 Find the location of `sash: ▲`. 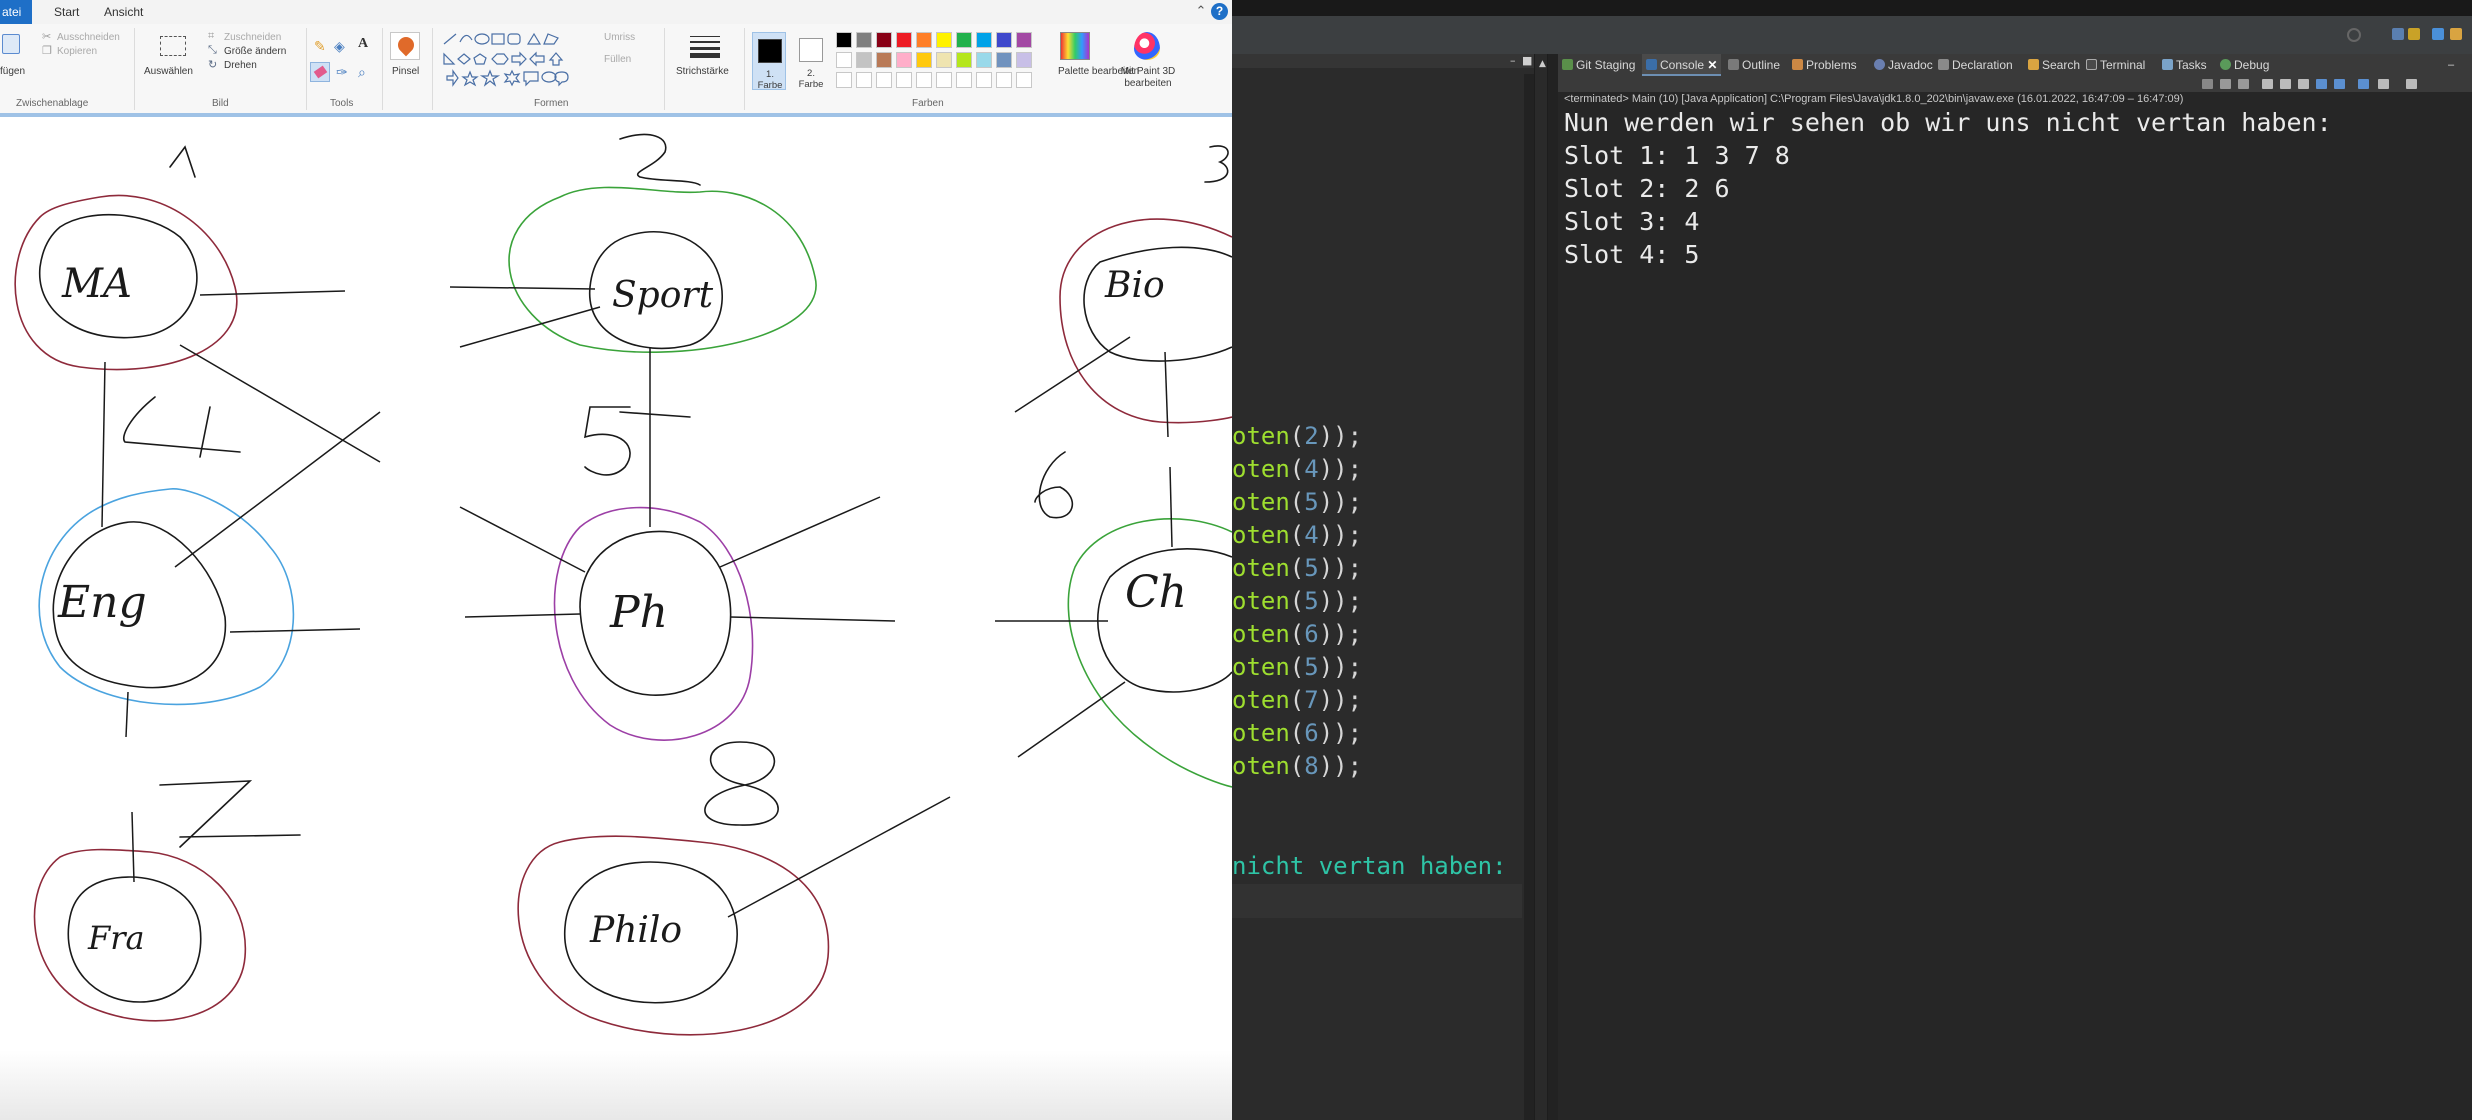

sash: ▲ is located at coordinates (1541, 587).